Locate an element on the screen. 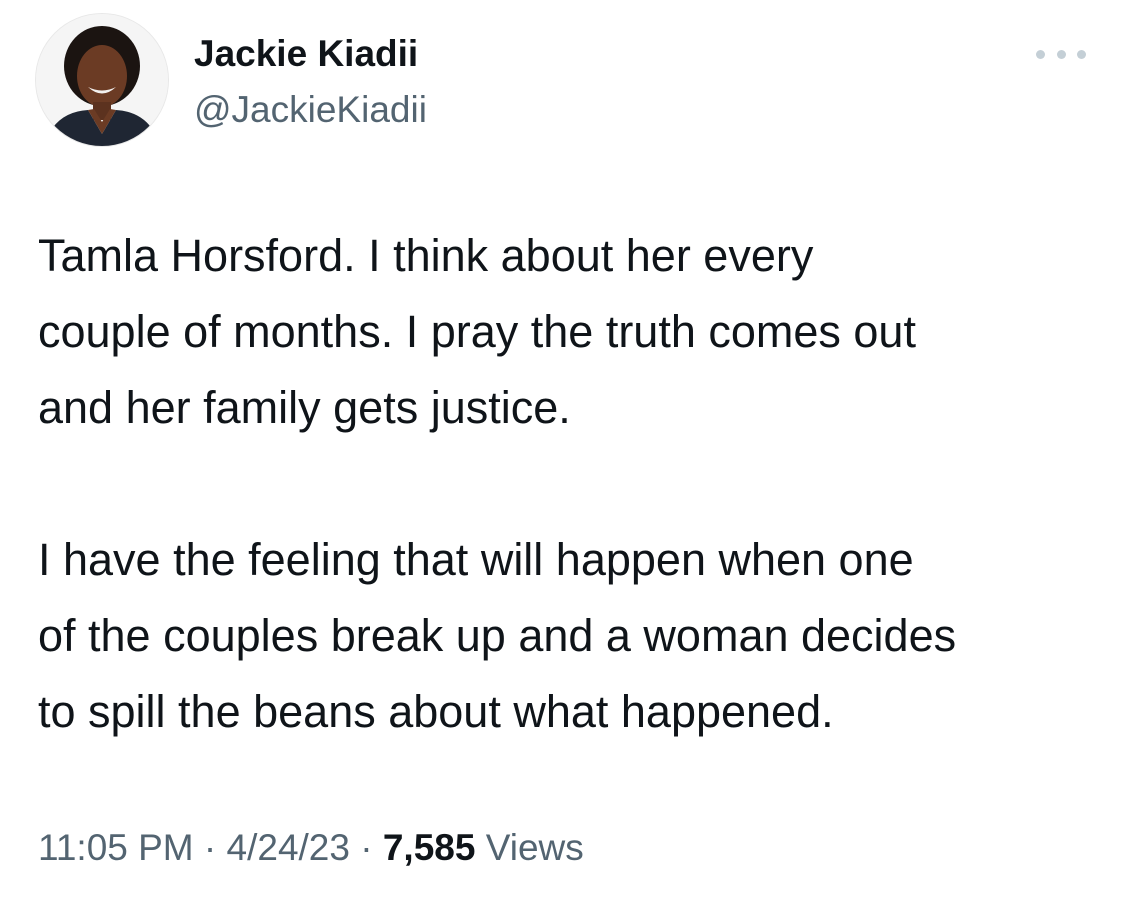 The height and width of the screenshot is (907, 1125). tweet-line: Tamla Horsford. I think about her every is located at coordinates (426, 255).